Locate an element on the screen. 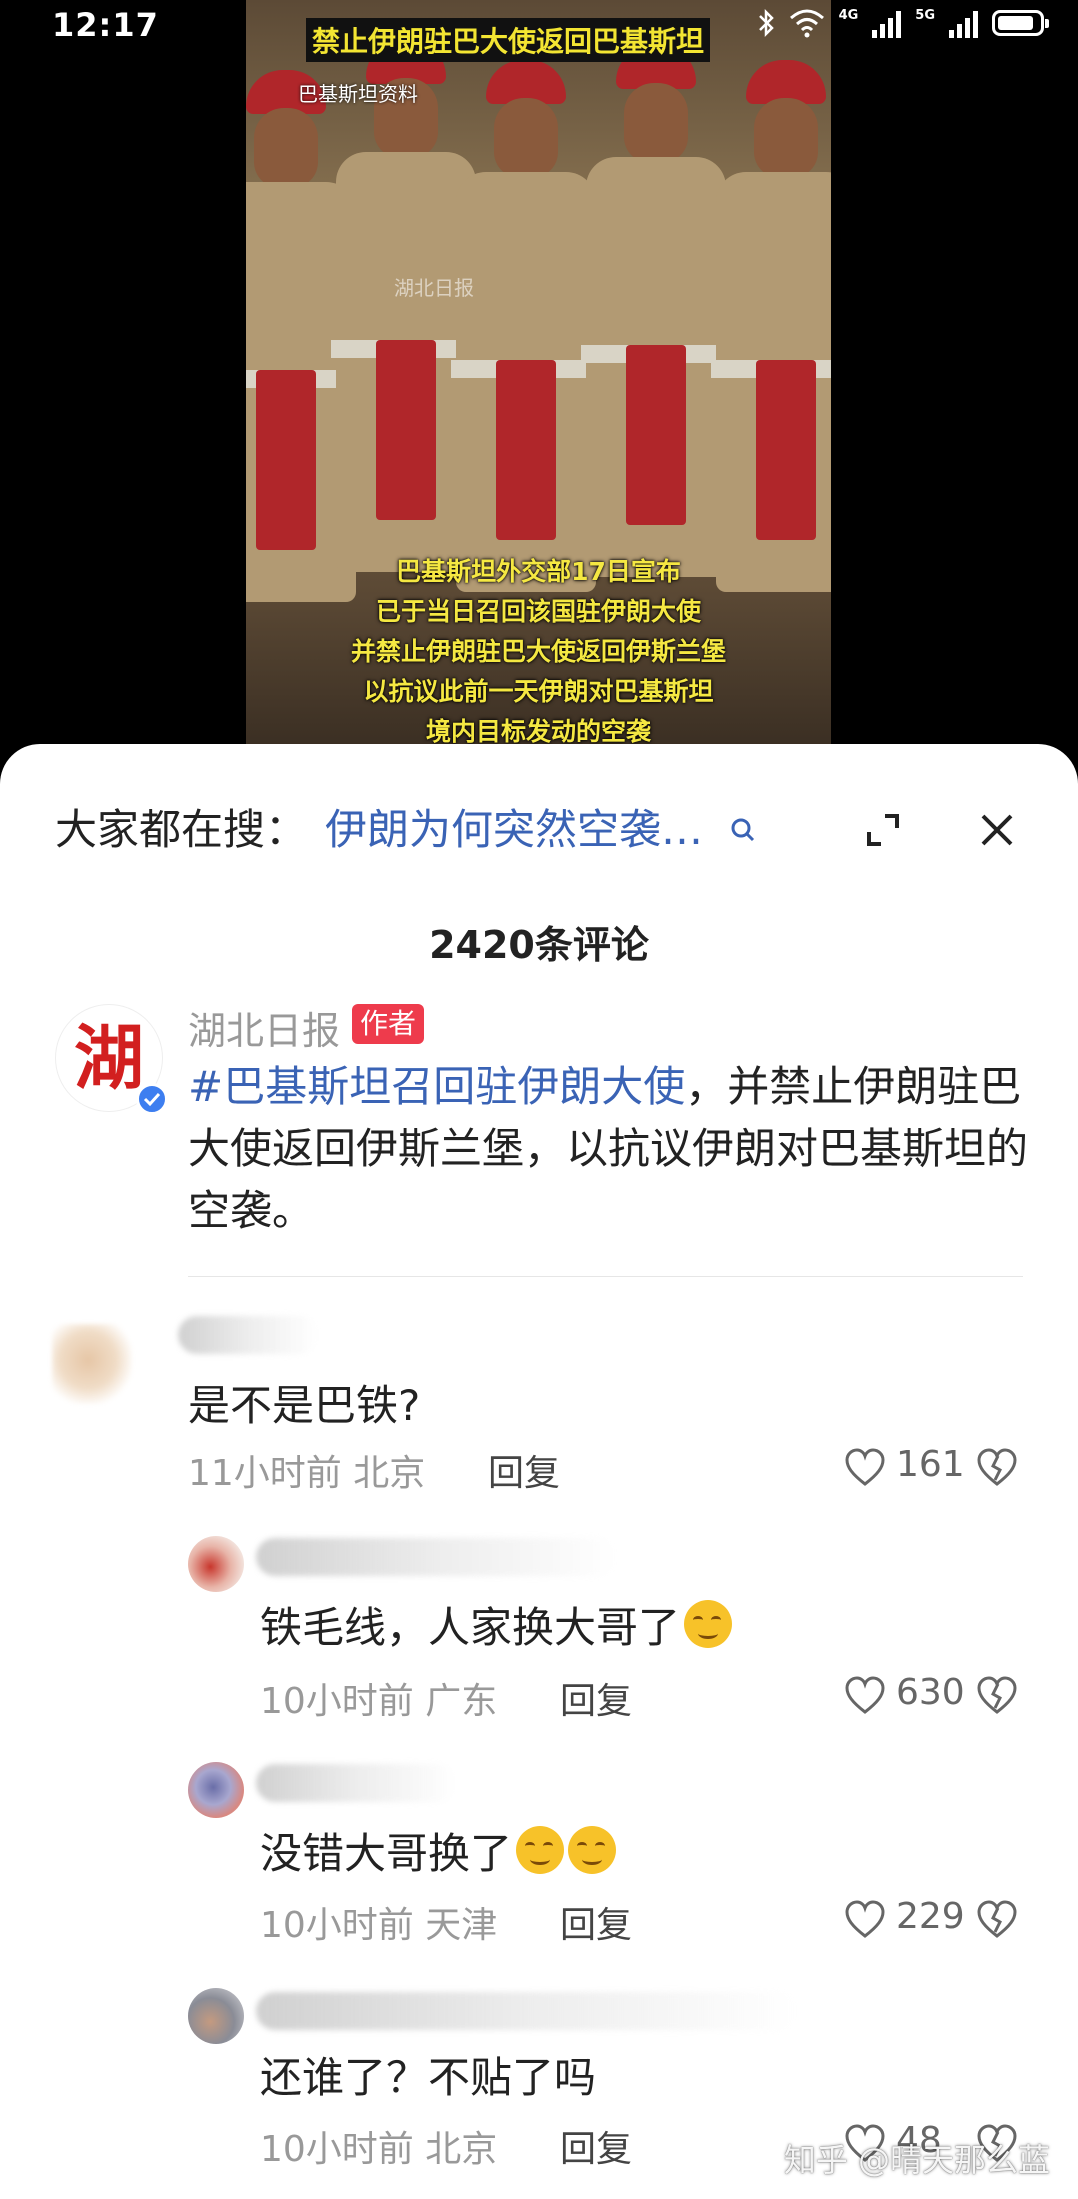 The image size is (1078, 2199). signal-2-label: 5G is located at coordinates (925, 15).